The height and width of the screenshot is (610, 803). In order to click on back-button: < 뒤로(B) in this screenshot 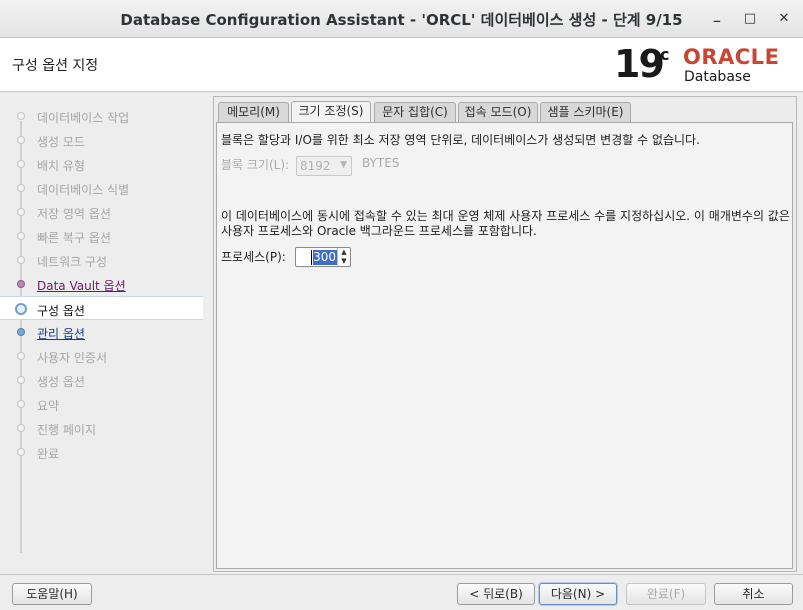, I will do `click(496, 594)`.